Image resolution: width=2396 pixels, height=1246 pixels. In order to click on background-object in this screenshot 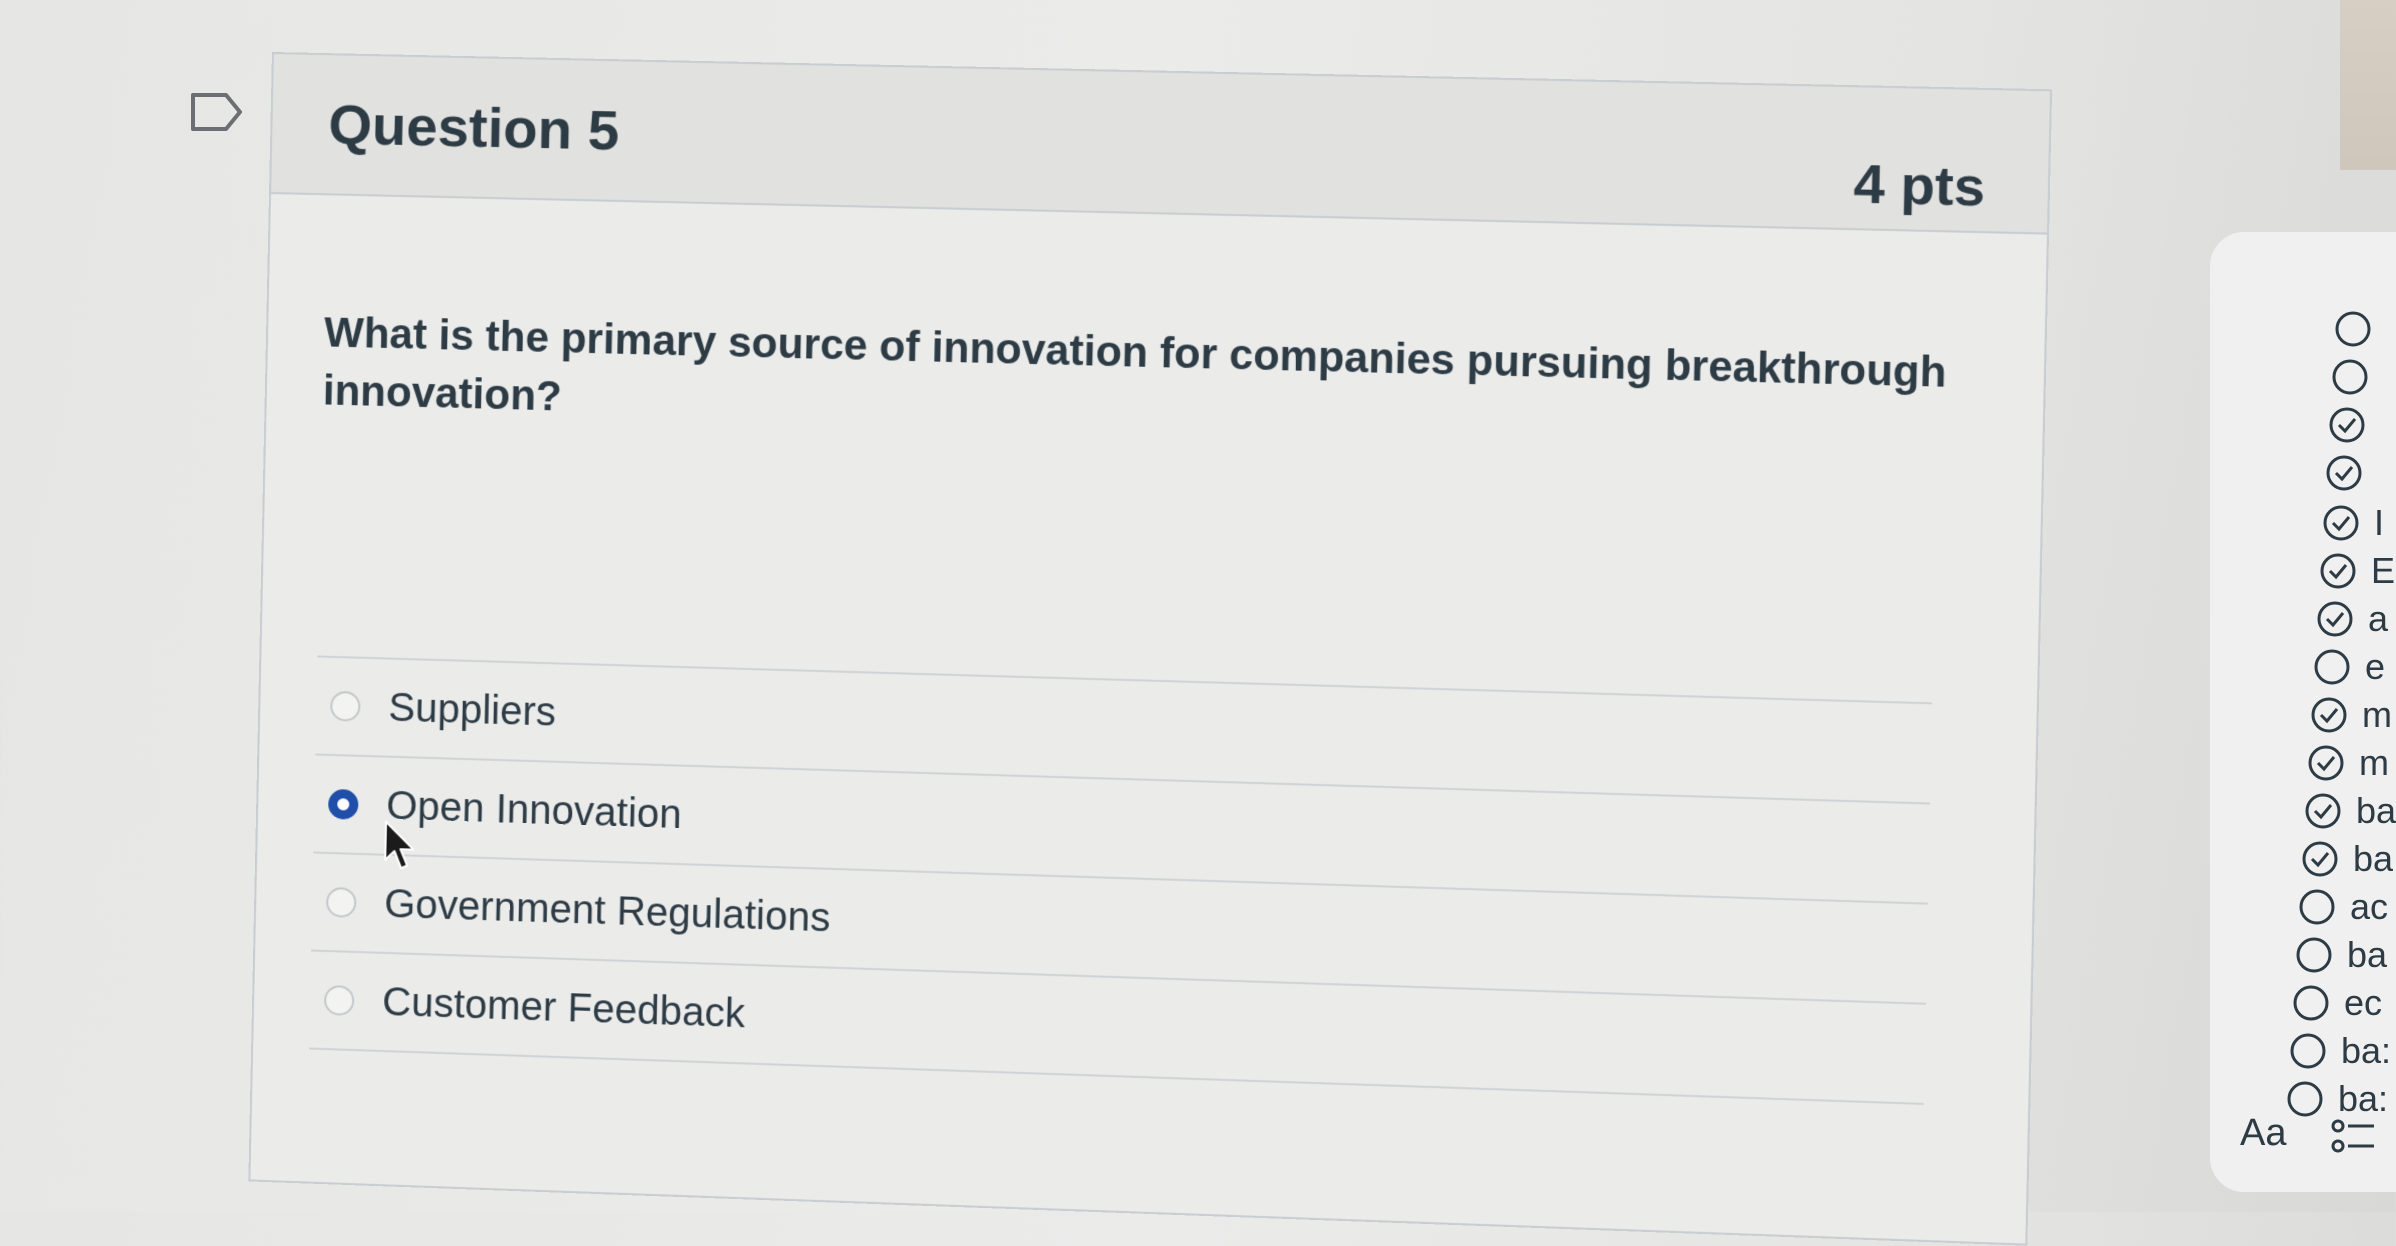, I will do `click(2368, 85)`.